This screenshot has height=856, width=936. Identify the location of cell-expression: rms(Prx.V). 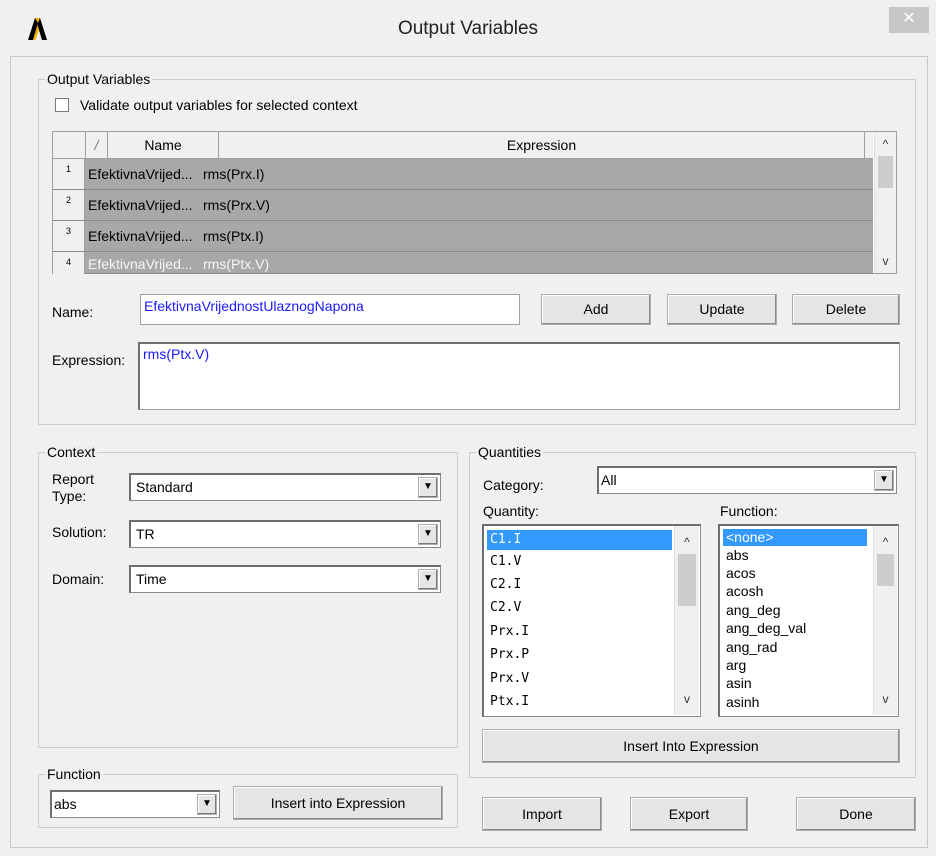
(236, 205).